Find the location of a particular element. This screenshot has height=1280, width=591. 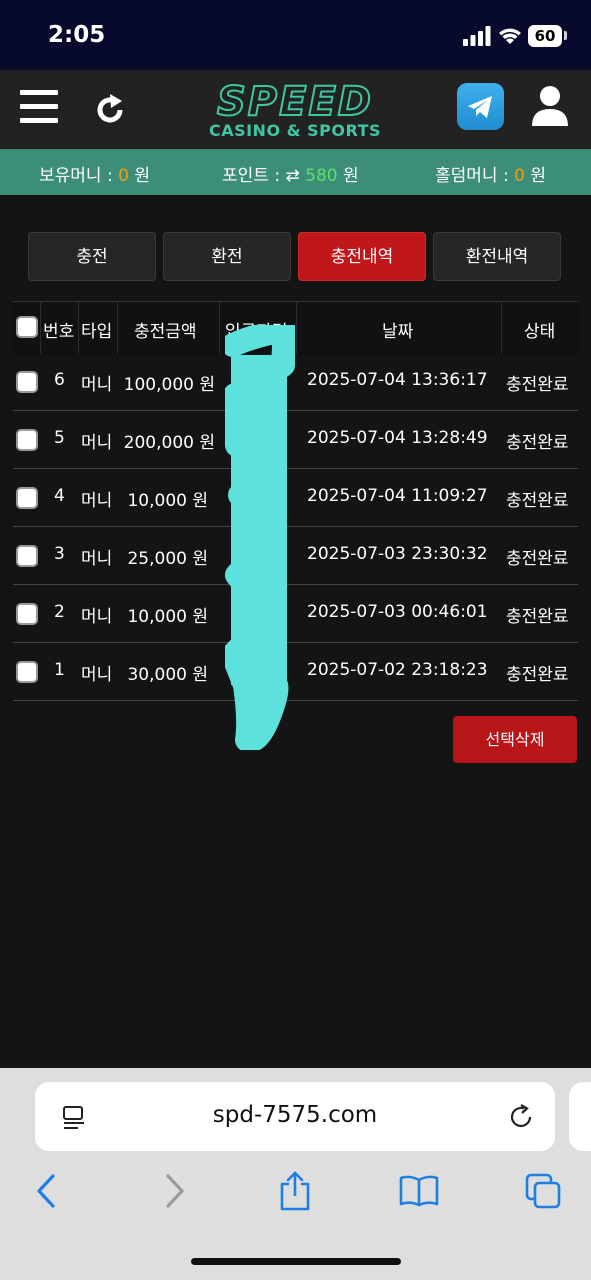

holdem-label: 홀덤머니 : is located at coordinates (472, 176).